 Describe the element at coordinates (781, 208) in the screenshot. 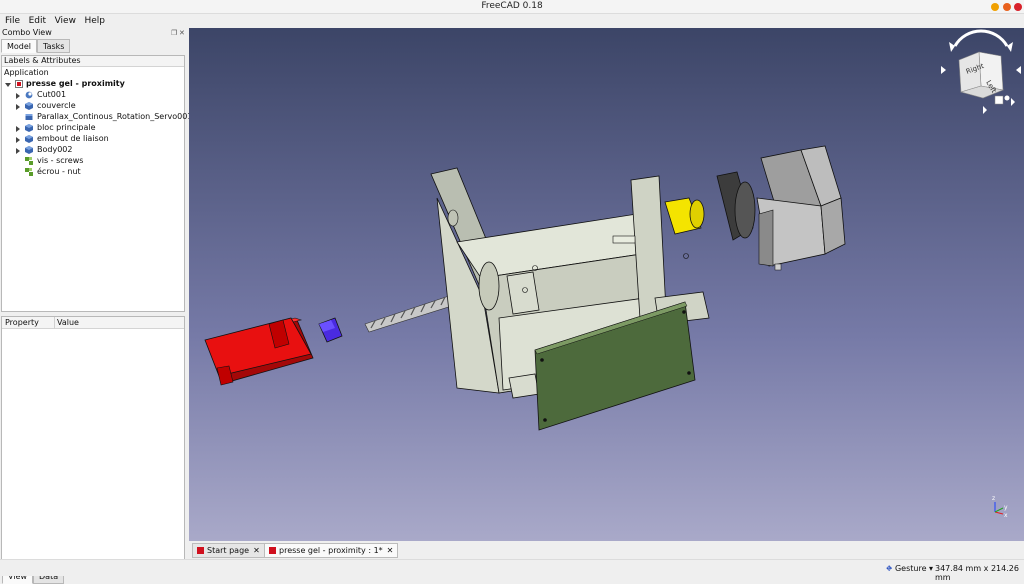

I see `servo-part` at that location.